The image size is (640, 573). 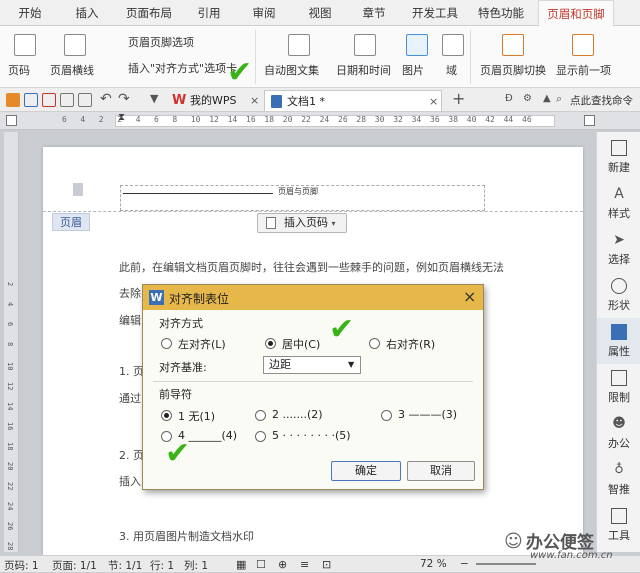 What do you see at coordinates (433, 564) in the screenshot?
I see `zoom-level: 72 %` at bounding box center [433, 564].